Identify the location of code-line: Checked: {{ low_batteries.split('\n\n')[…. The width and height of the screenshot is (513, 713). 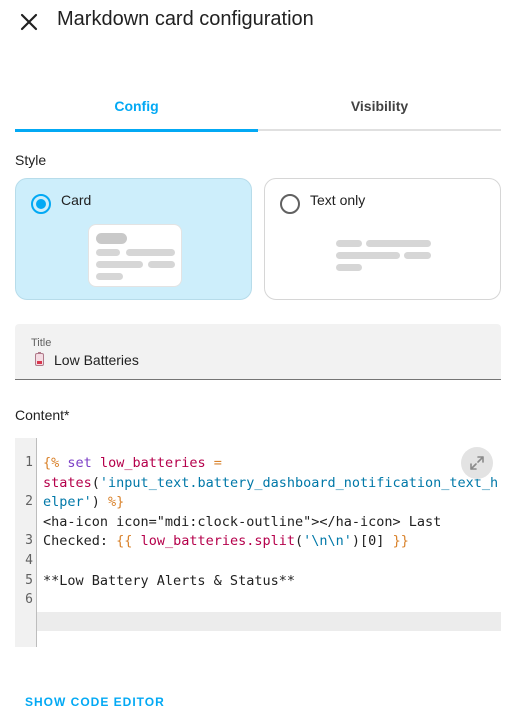
(226, 541).